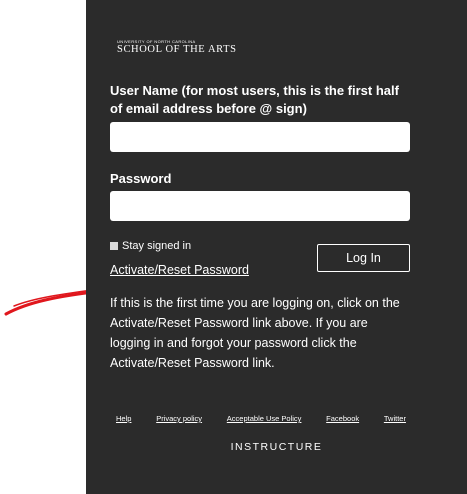 The height and width of the screenshot is (494, 467). I want to click on stay-signed-in-label: Stay signed in, so click(157, 246).